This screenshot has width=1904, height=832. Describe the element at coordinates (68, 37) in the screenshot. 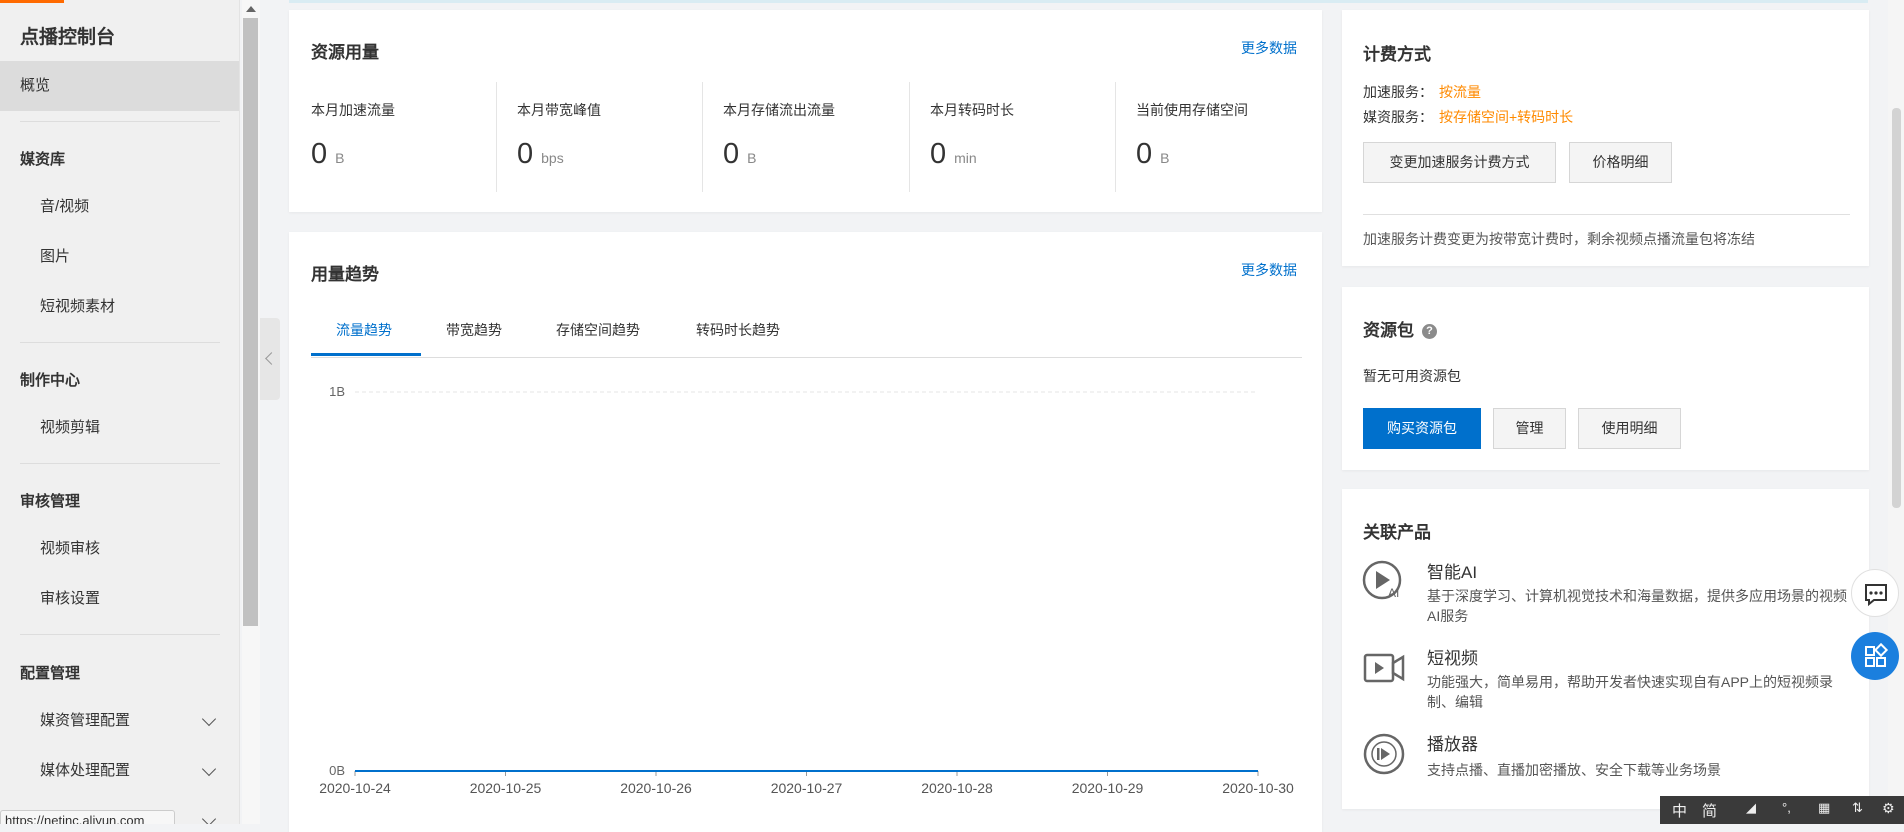

I see `console-title: 点播控制台` at that location.